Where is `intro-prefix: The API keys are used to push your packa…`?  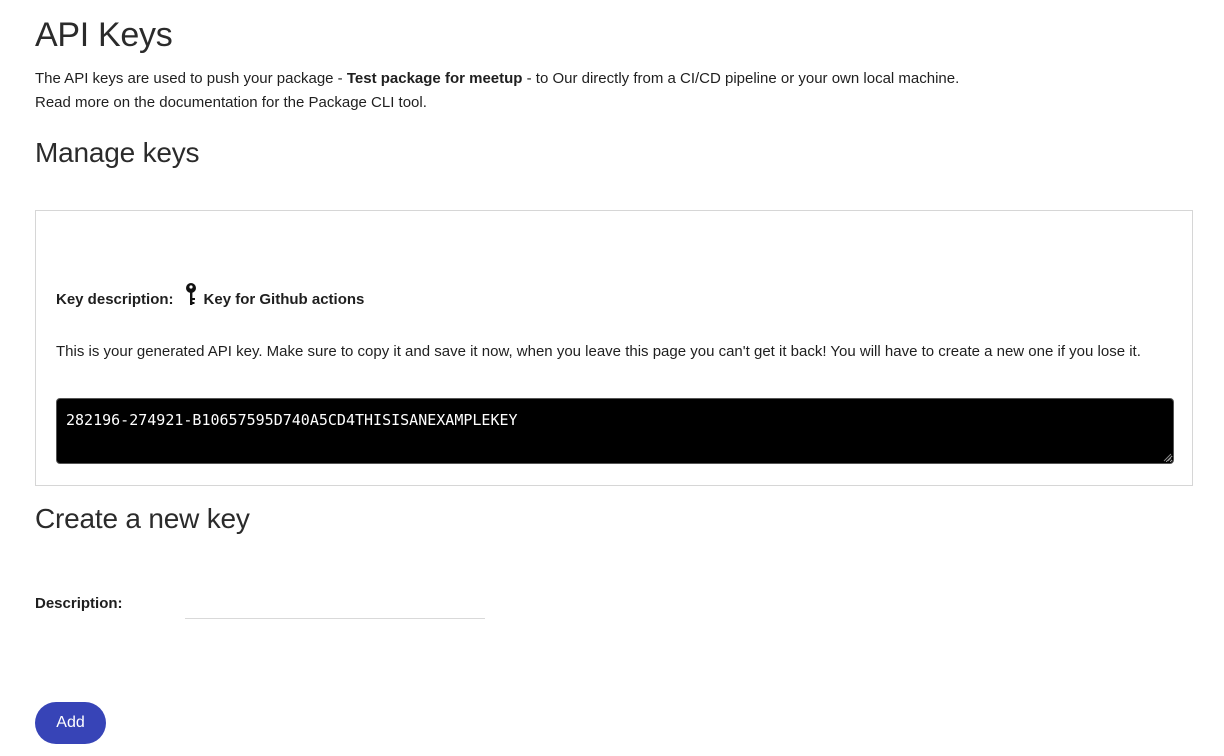 intro-prefix: The API keys are used to push your packa… is located at coordinates (191, 78).